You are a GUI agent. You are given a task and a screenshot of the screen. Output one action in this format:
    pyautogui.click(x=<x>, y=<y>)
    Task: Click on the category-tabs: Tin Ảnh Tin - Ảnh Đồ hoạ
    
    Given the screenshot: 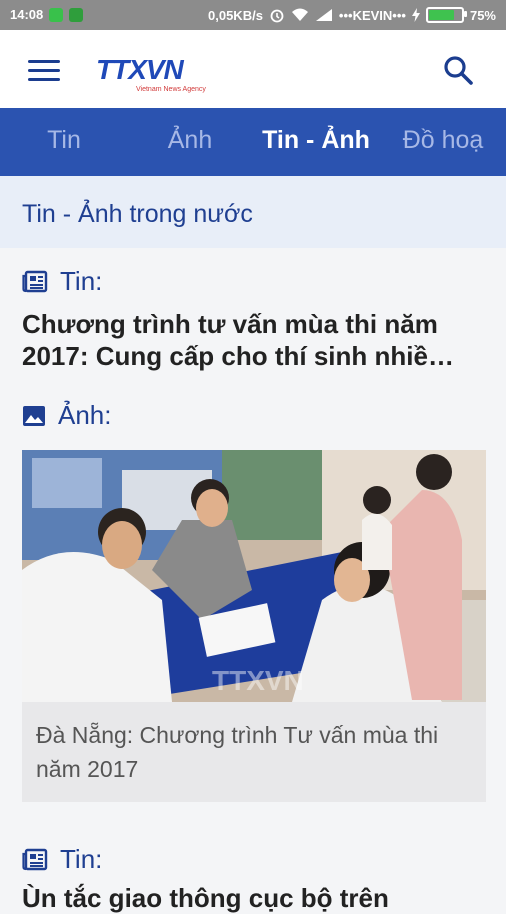 What is the action you would take?
    pyautogui.click(x=253, y=142)
    